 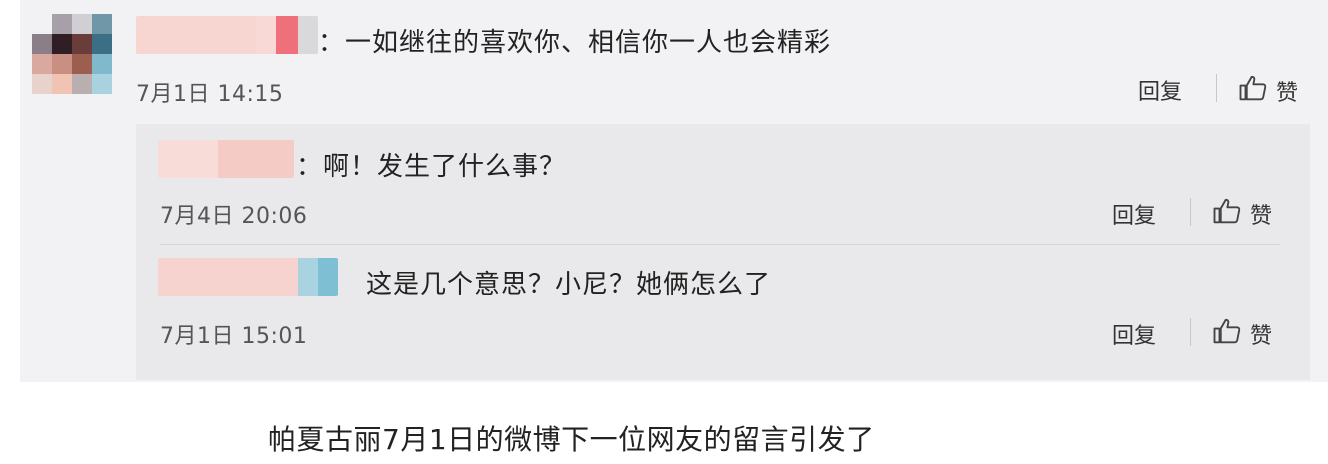 I want to click on reply-text: 这是几个意思？小尼？她俩怎么了, so click(x=569, y=285).